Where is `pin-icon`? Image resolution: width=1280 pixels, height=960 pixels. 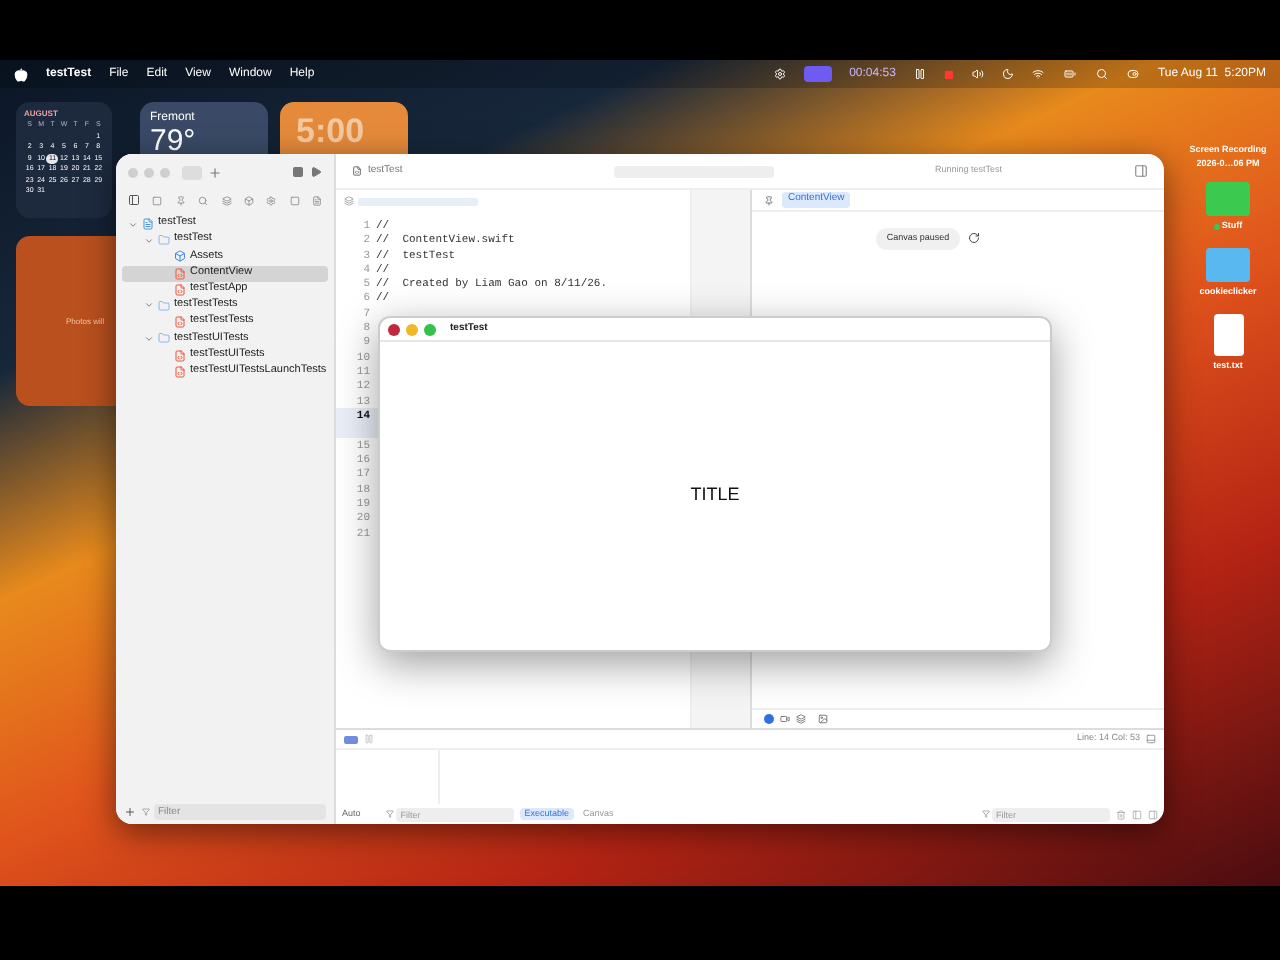 pin-icon is located at coordinates (769, 200).